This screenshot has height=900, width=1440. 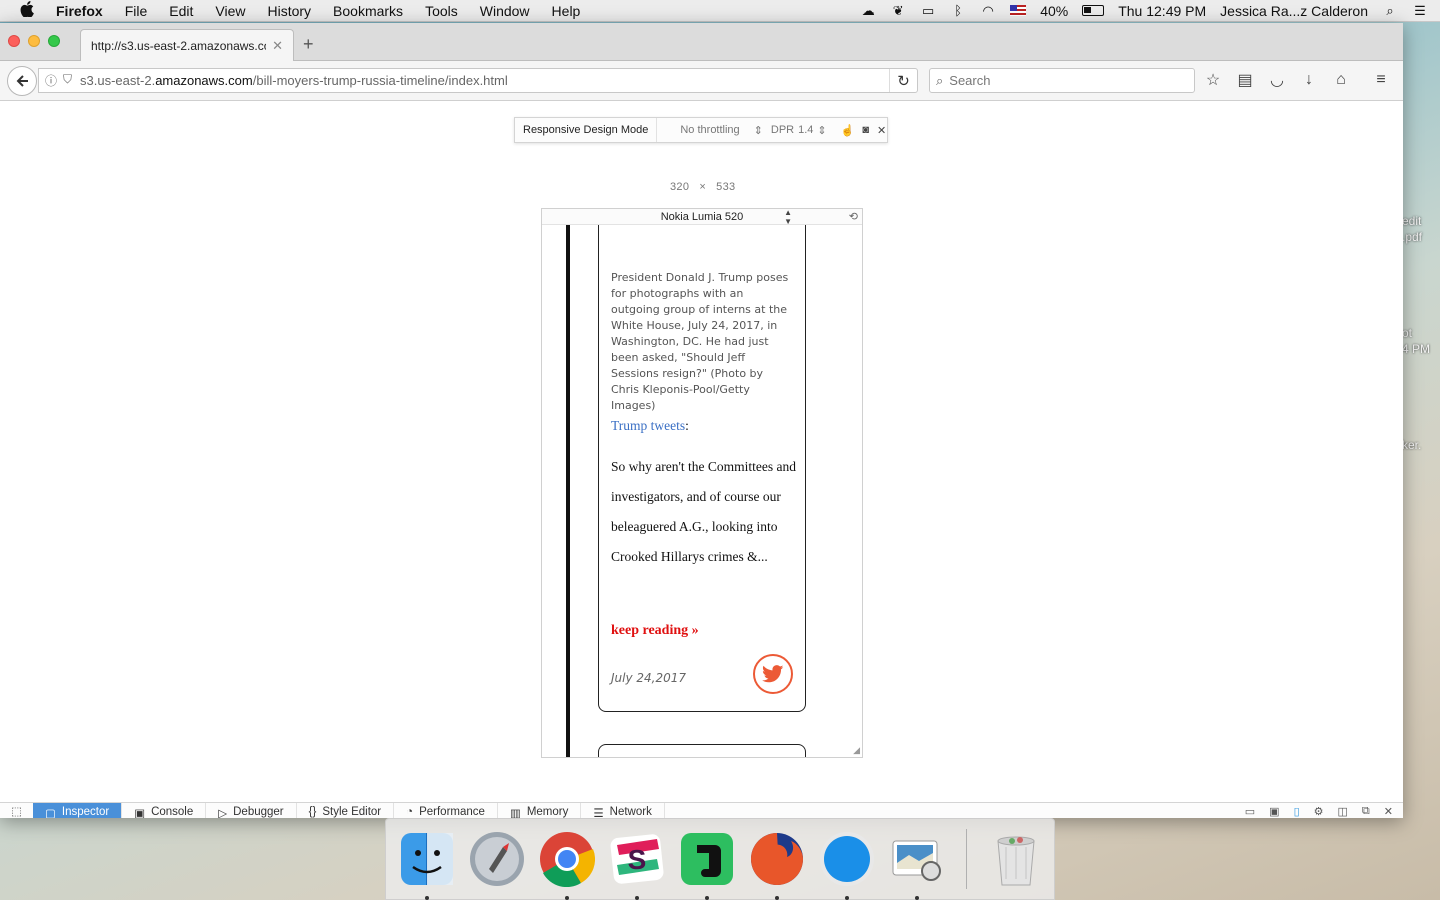 What do you see at coordinates (368, 11) in the screenshot?
I see `menu-bookmarks: Bookmarks` at bounding box center [368, 11].